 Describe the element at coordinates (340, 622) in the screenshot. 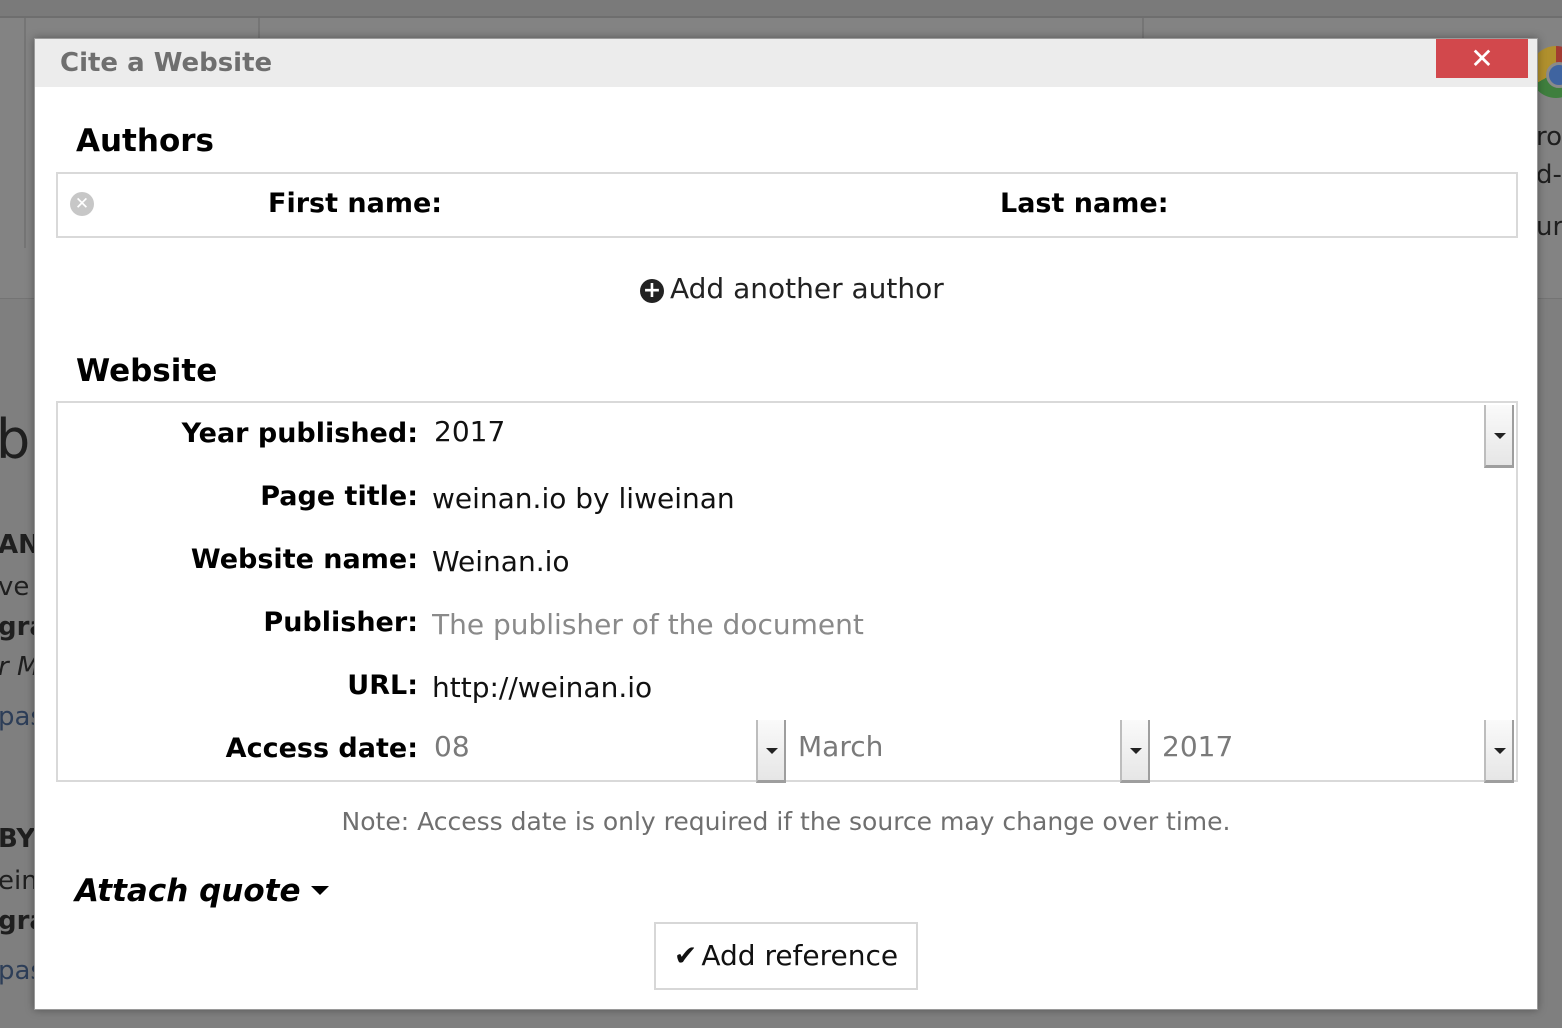

I see `publisher-label: Publisher:` at that location.